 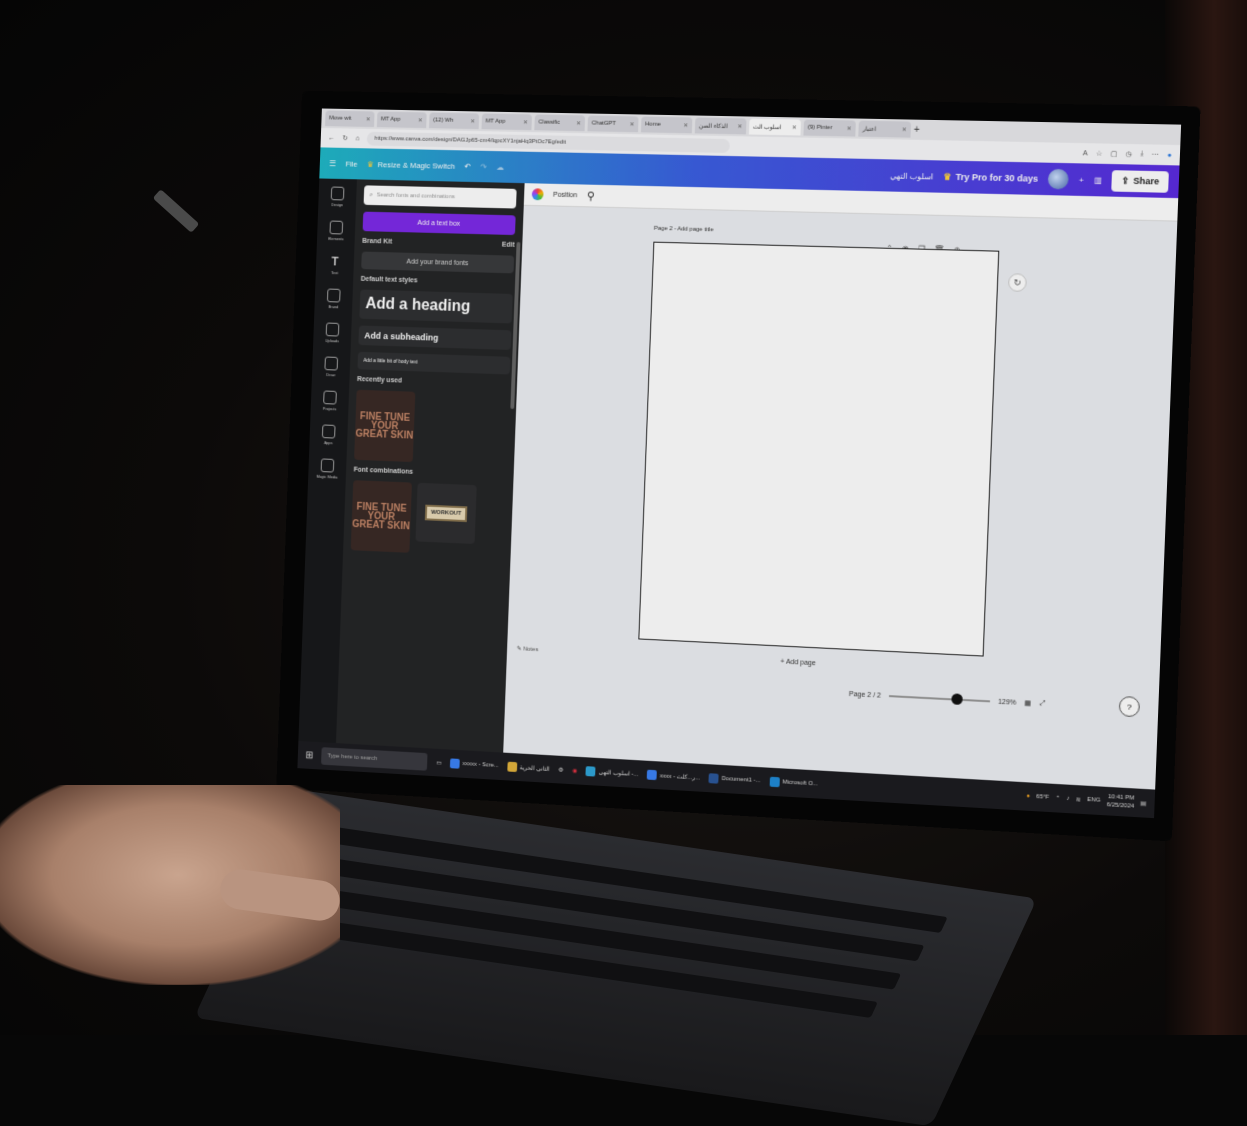 I want to click on taskbar-search-input: Type here to search, so click(x=374, y=759).